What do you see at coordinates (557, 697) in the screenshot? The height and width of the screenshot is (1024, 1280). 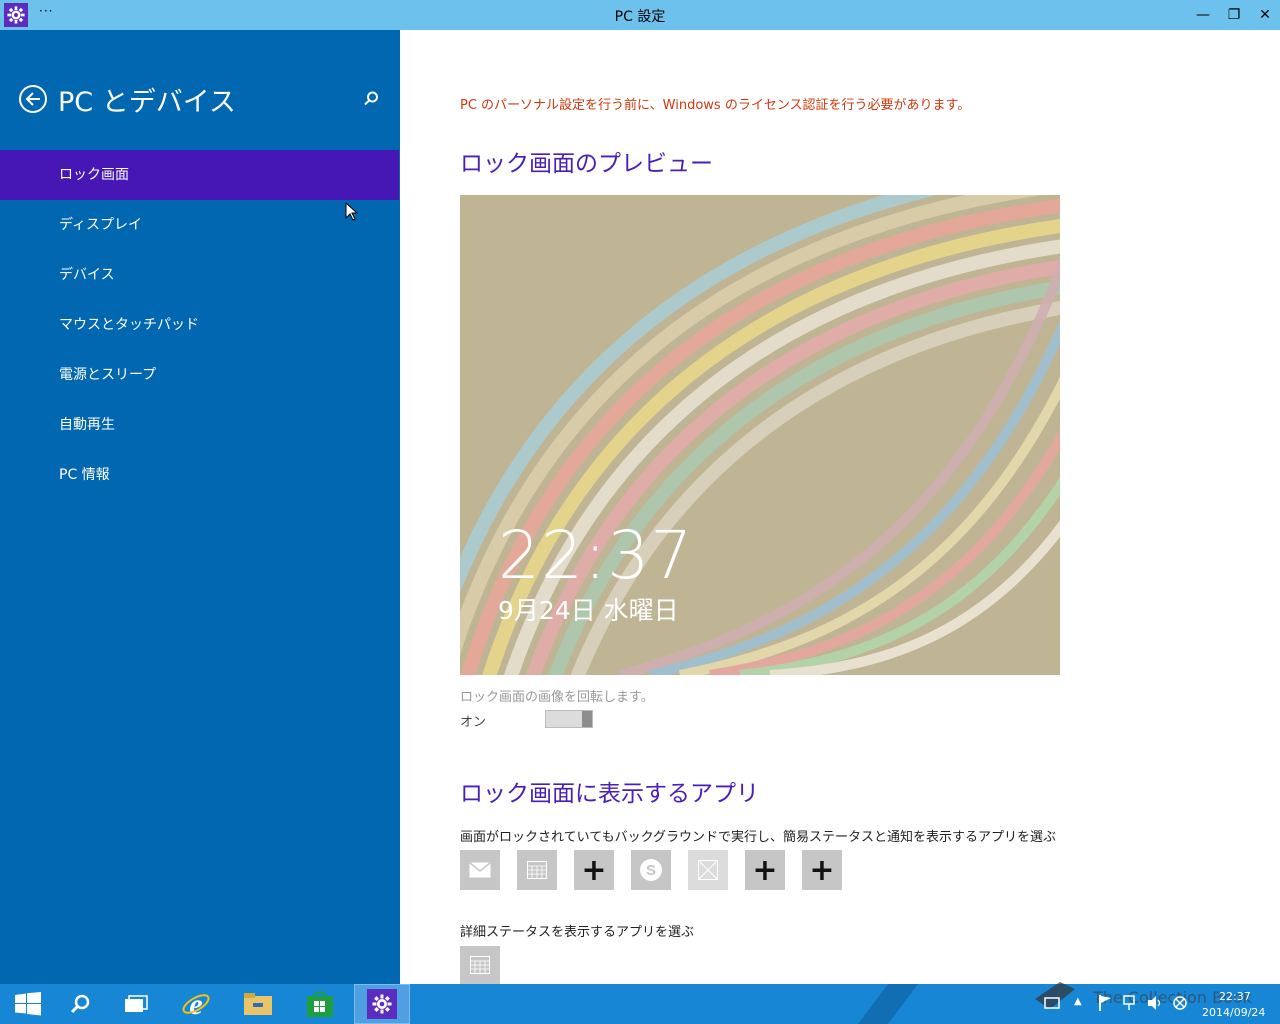 I see `slideshow-label: ロック画面の画像を回転します。` at bounding box center [557, 697].